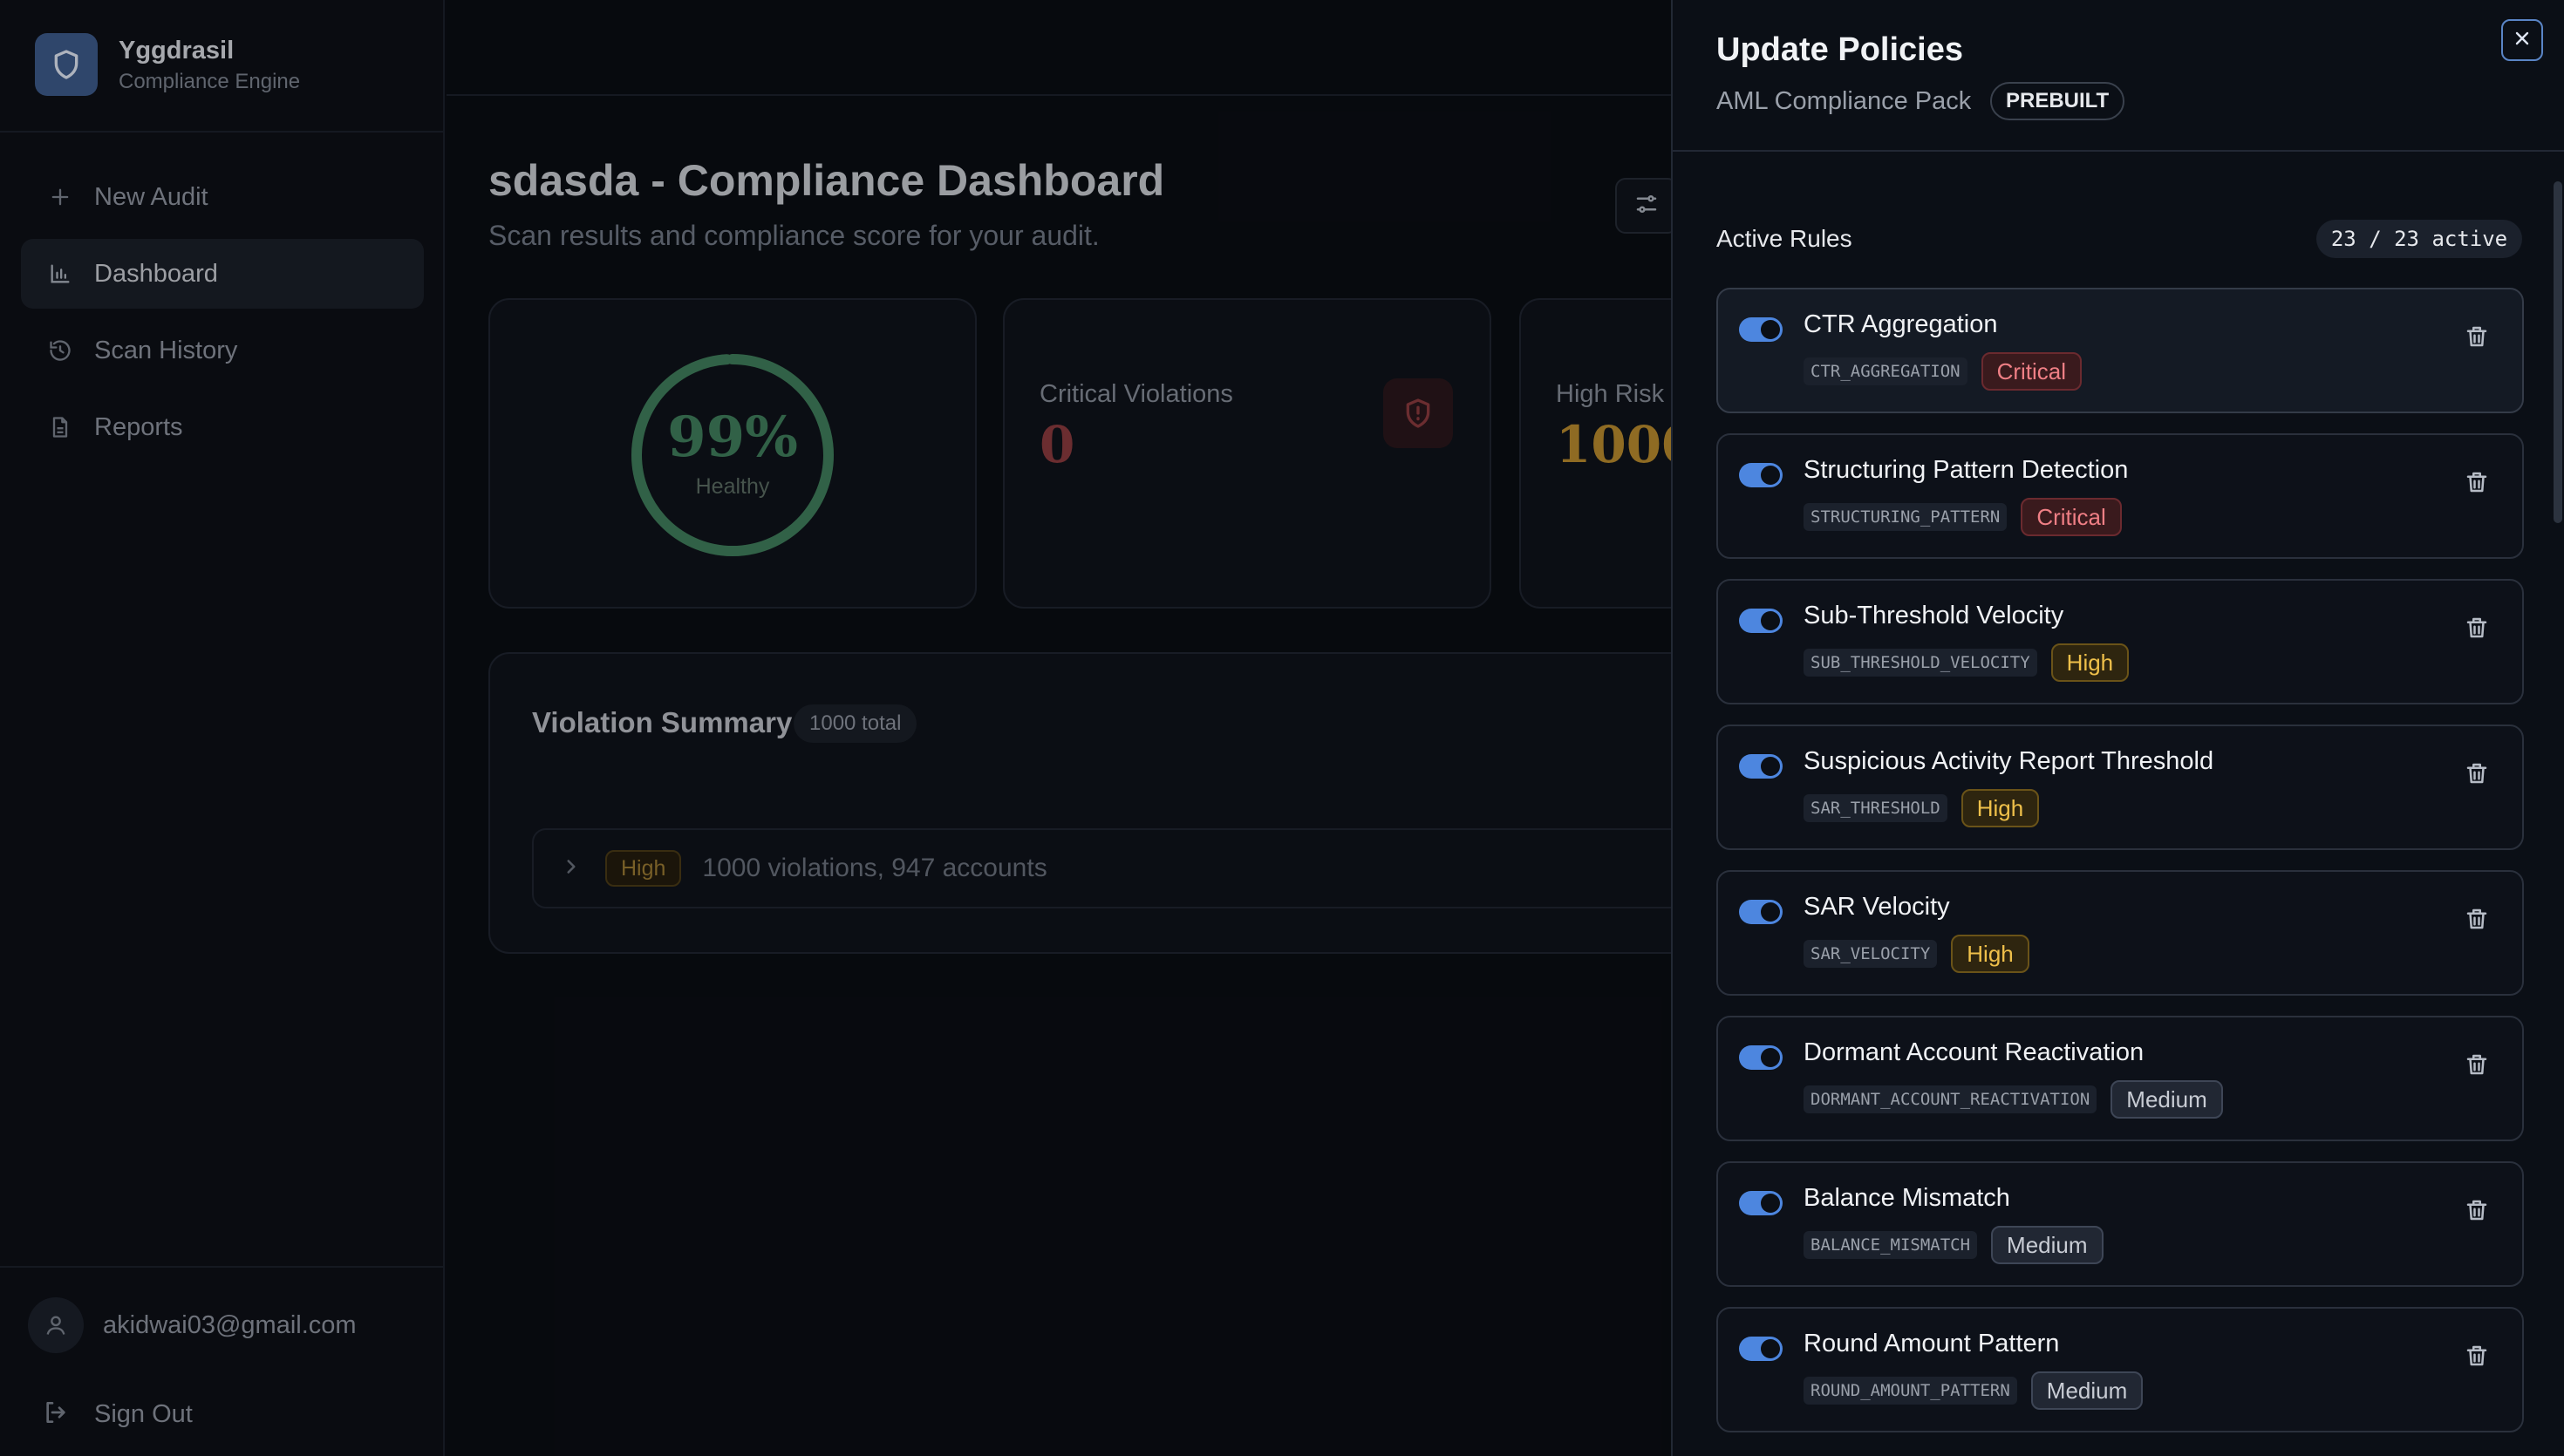 The width and height of the screenshot is (2564, 1456). What do you see at coordinates (177, 51) in the screenshot?
I see `brand-name: Yggdrasil` at bounding box center [177, 51].